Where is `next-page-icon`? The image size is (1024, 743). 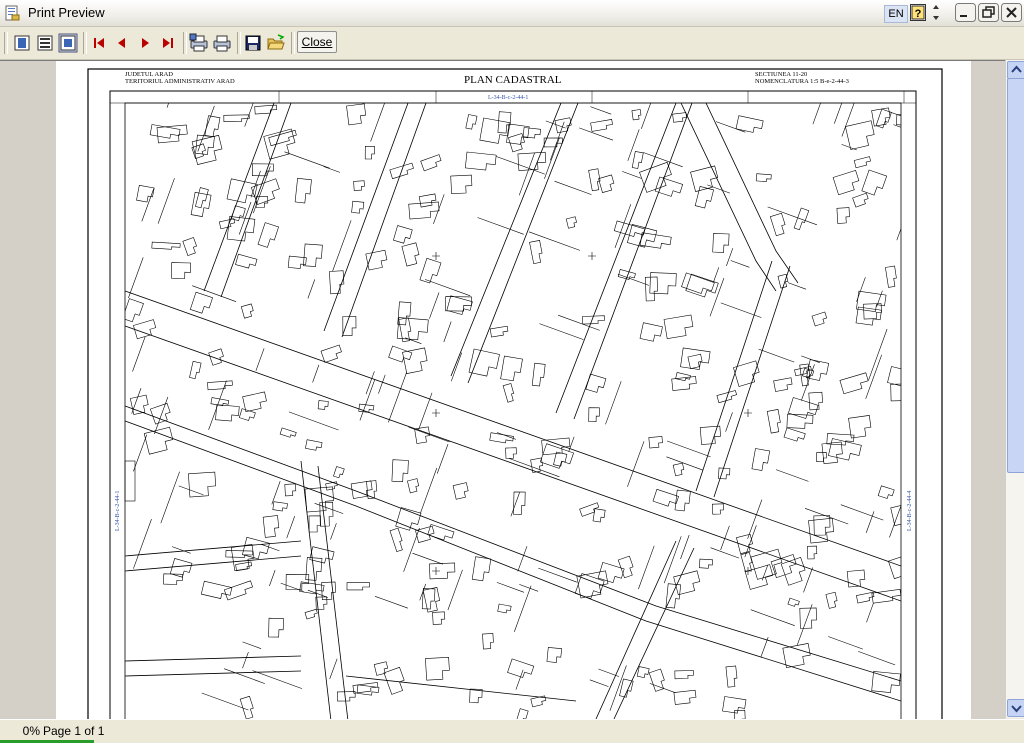 next-page-icon is located at coordinates (145, 43).